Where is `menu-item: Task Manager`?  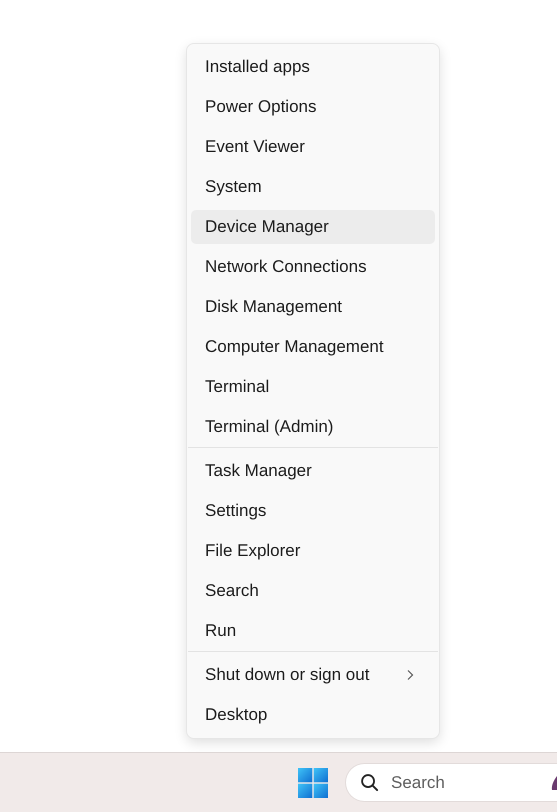
menu-item: Task Manager is located at coordinates (313, 471).